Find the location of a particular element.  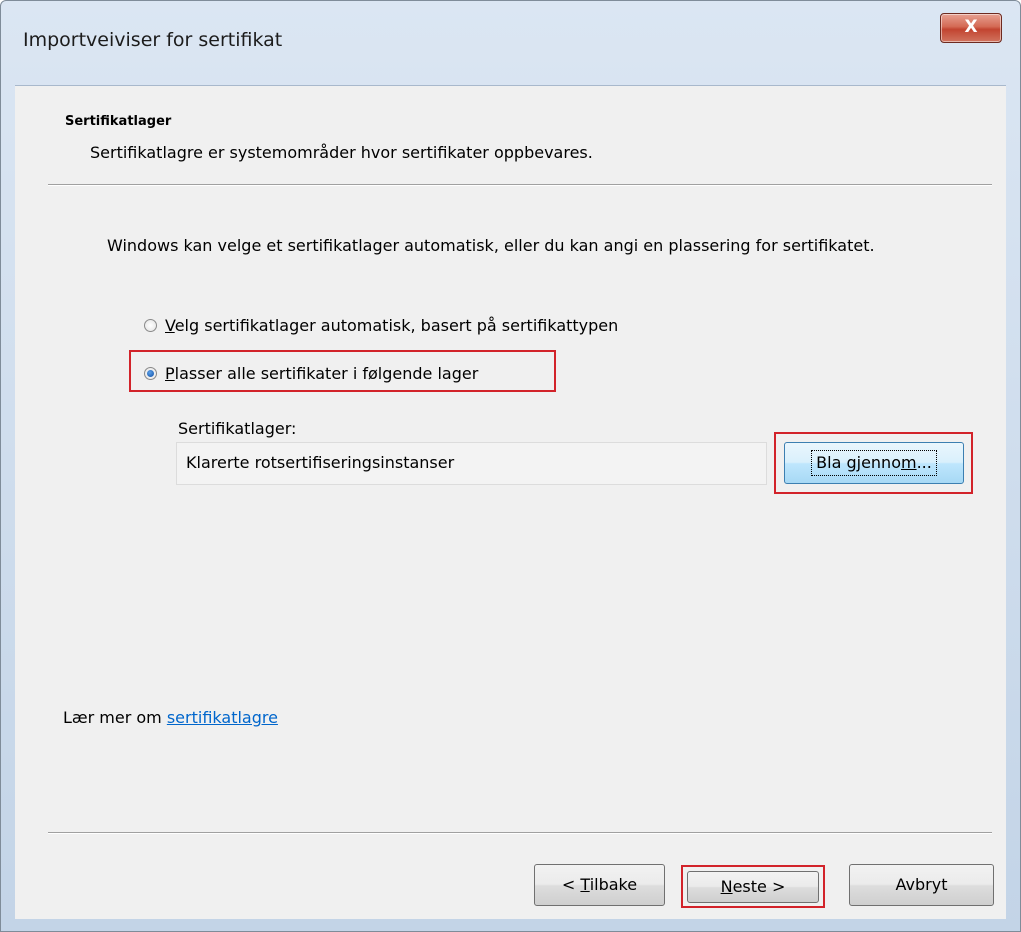

highlight-manual-option is located at coordinates (342, 371).